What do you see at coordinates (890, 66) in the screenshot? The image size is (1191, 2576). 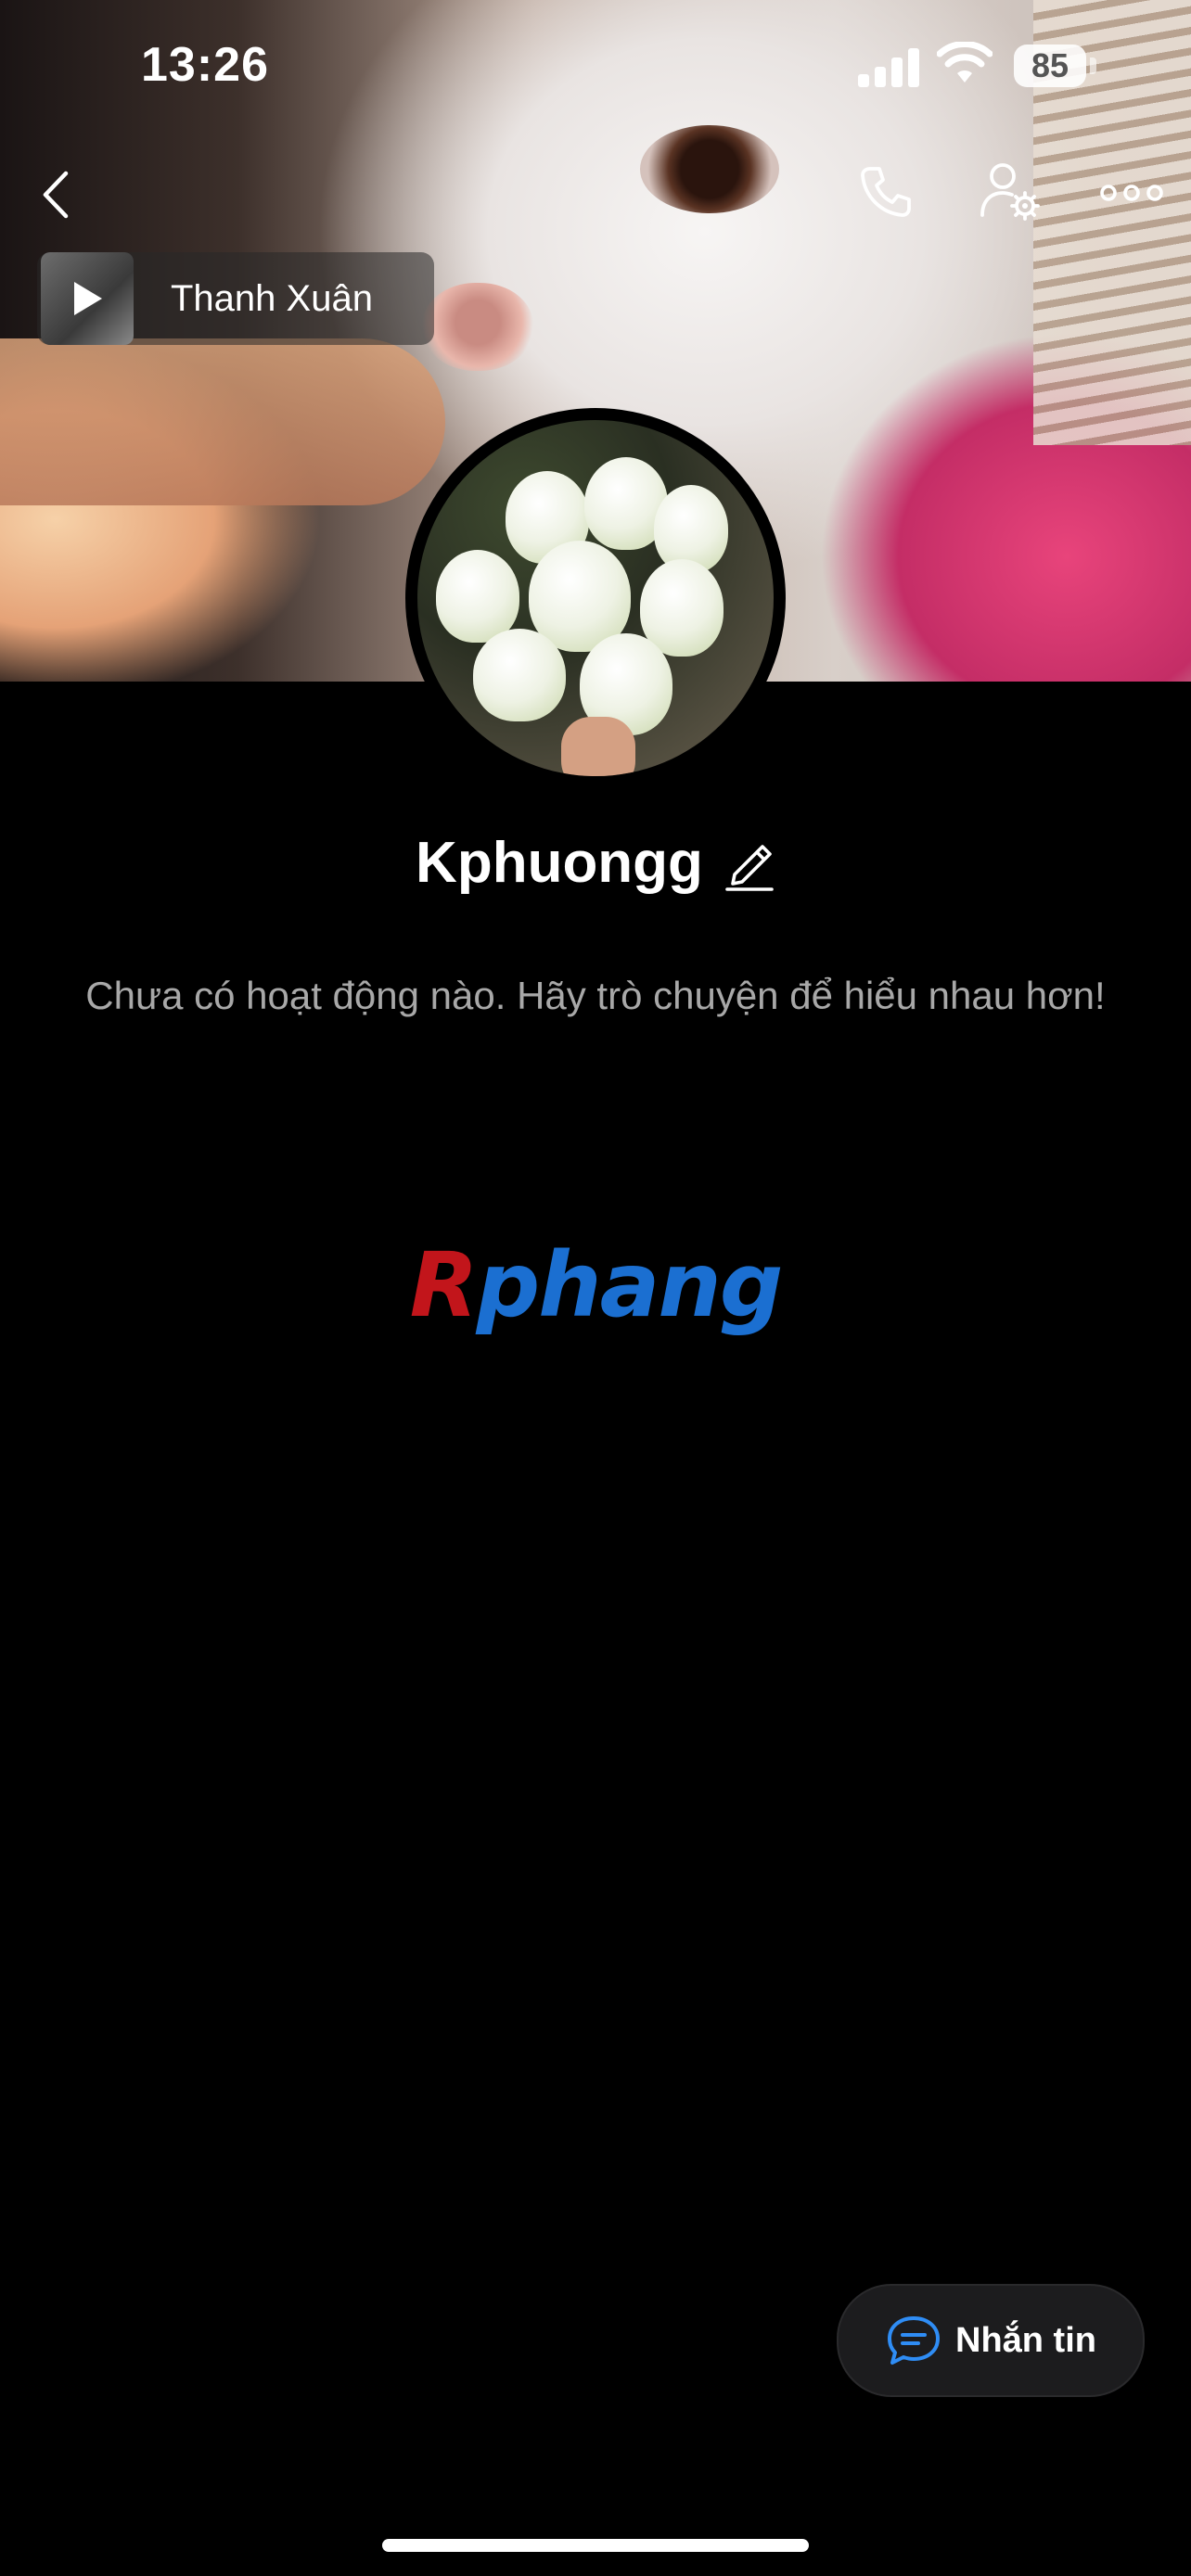 I see `cellular-signal-icon` at bounding box center [890, 66].